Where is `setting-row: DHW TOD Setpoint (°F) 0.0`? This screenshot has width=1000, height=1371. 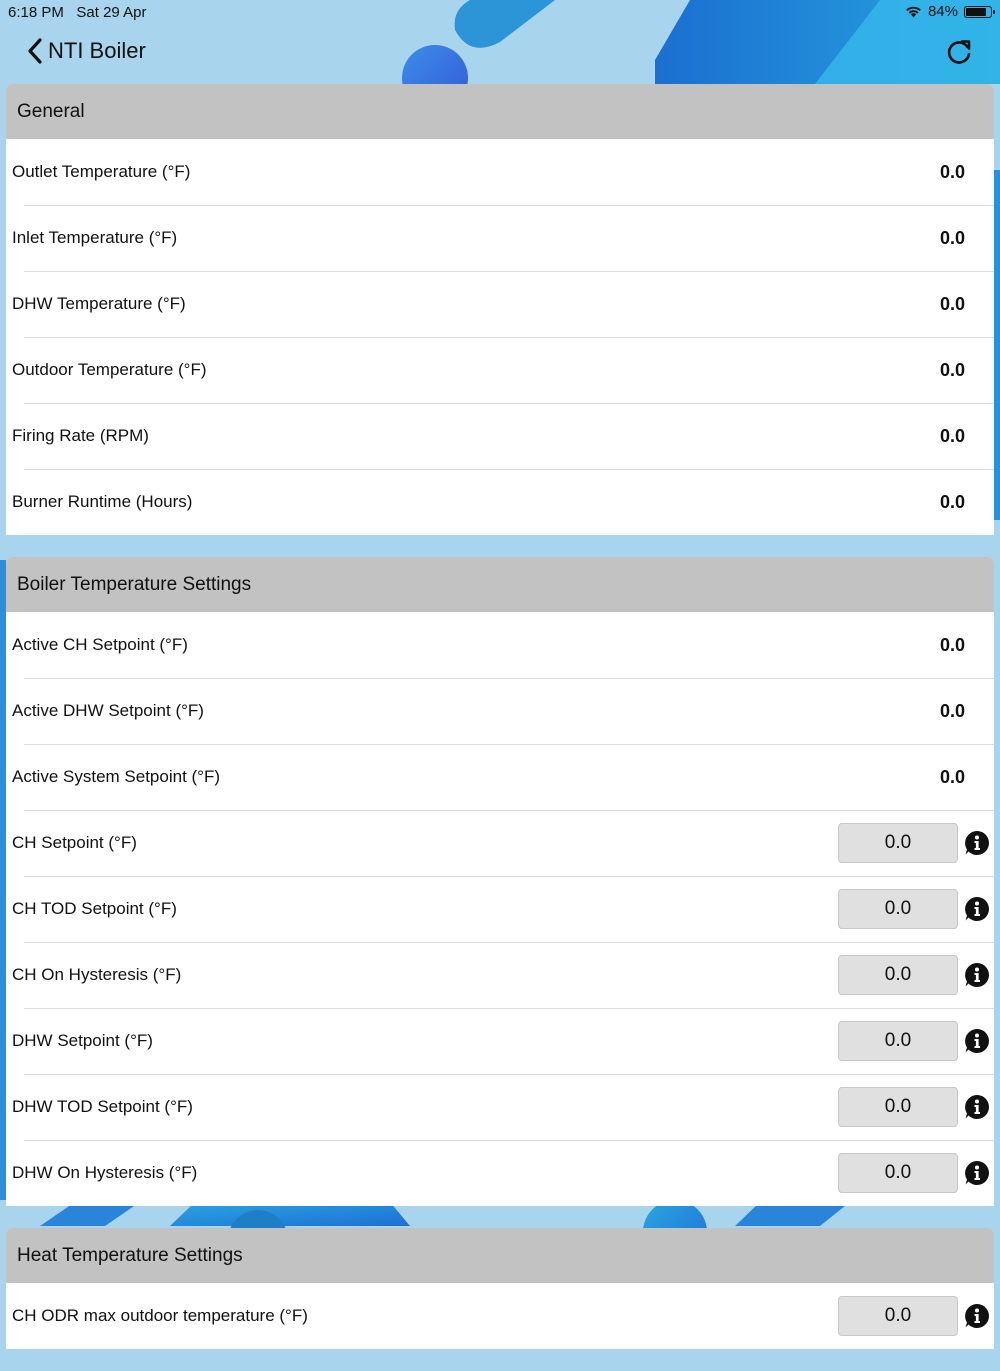
setting-row: DHW TOD Setpoint (°F) 0.0 is located at coordinates (500, 1107).